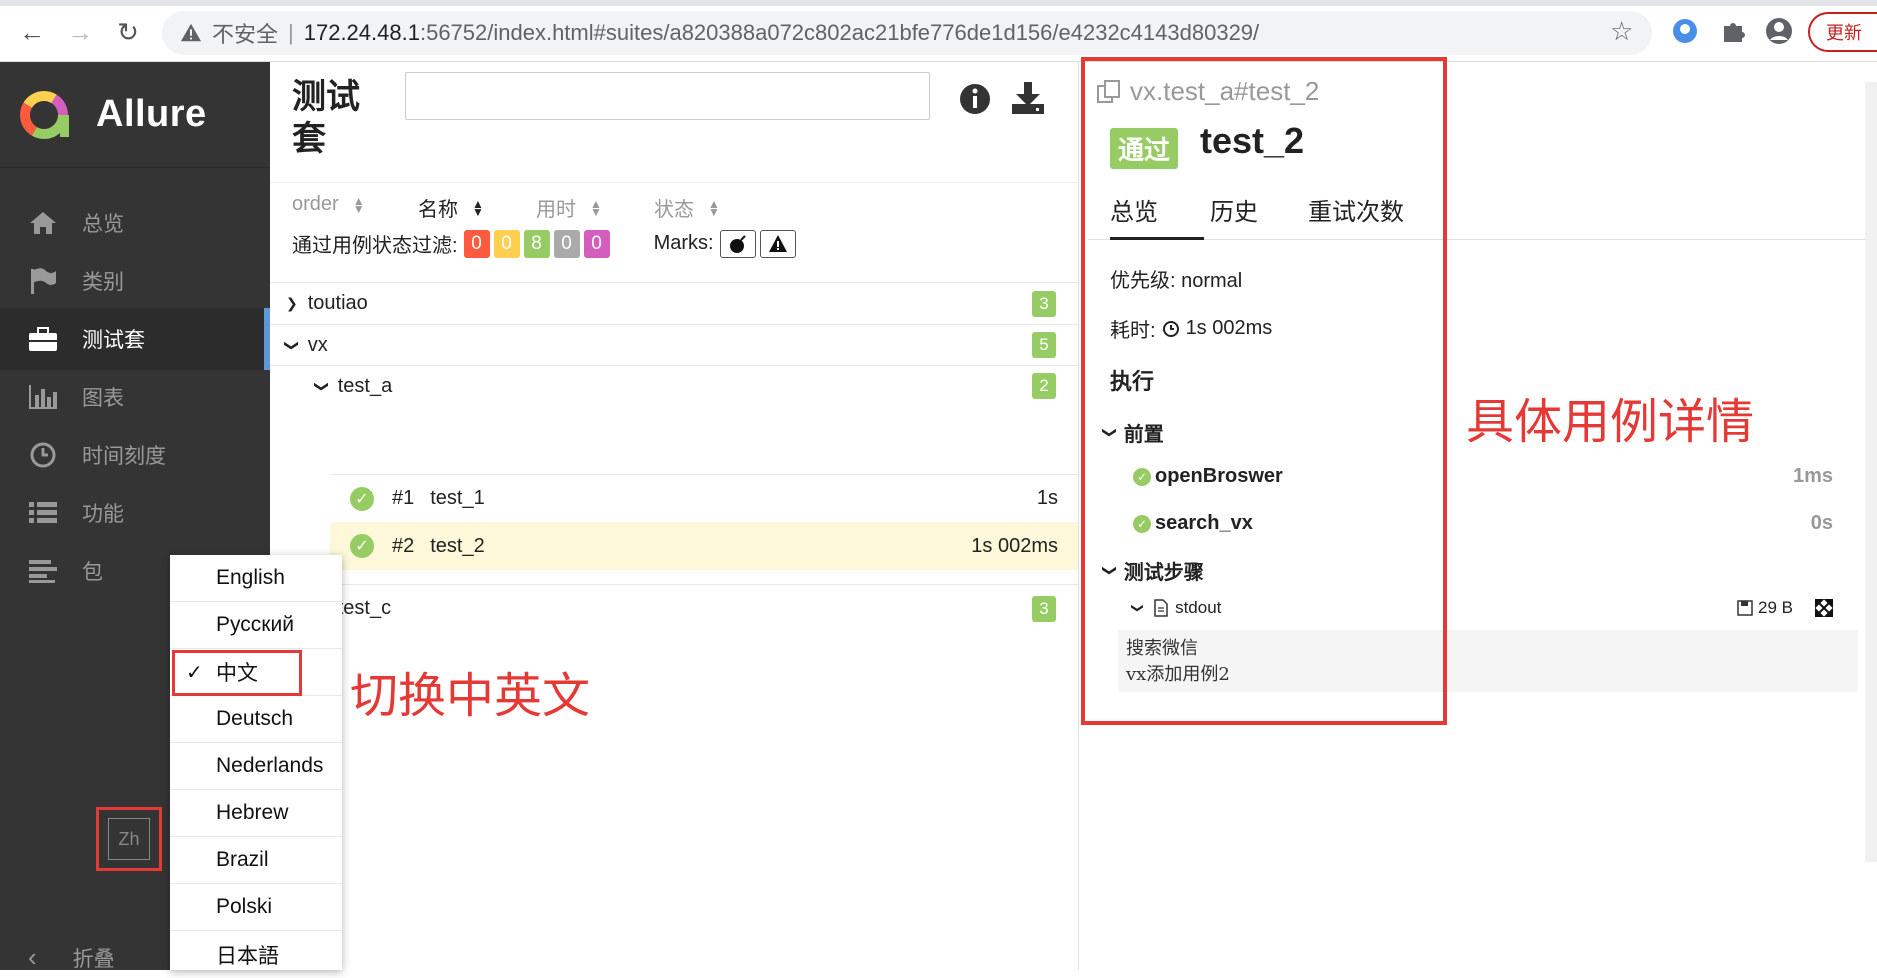 The width and height of the screenshot is (1877, 978). I want to click on annotation-detail: 具体用例详情, so click(1610, 422).